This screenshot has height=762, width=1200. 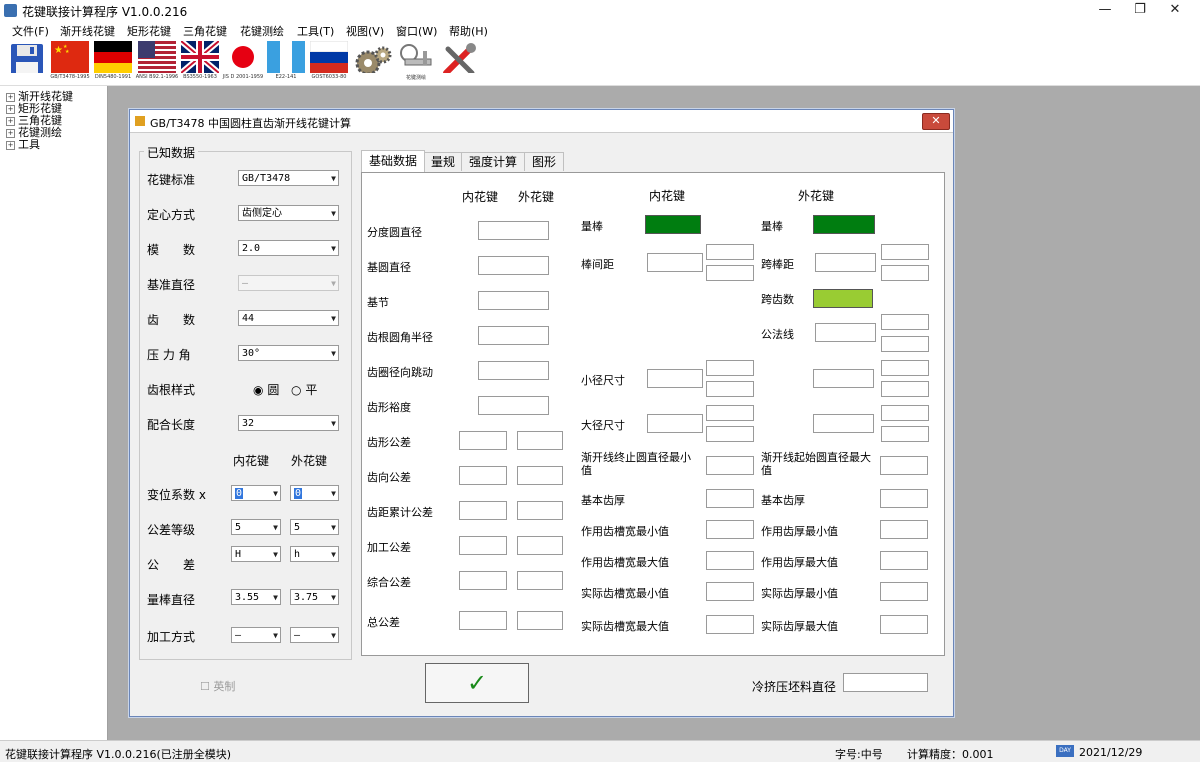 I want to click on shift-external-select: 0 ▼, so click(x=314, y=493).